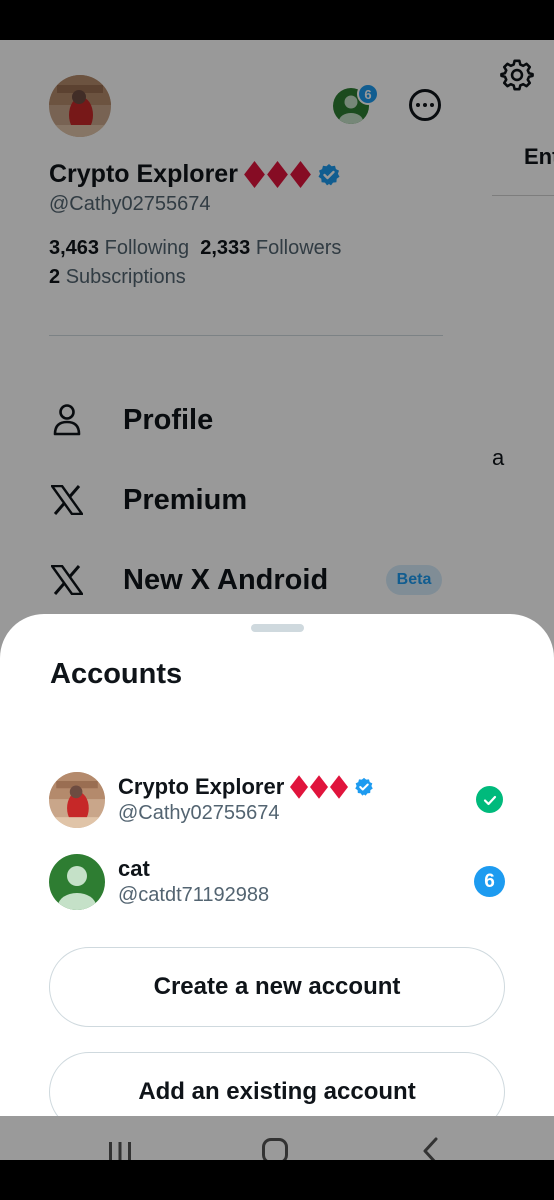 The width and height of the screenshot is (554, 1200). I want to click on create-account-button: Create a new account, so click(277, 987).